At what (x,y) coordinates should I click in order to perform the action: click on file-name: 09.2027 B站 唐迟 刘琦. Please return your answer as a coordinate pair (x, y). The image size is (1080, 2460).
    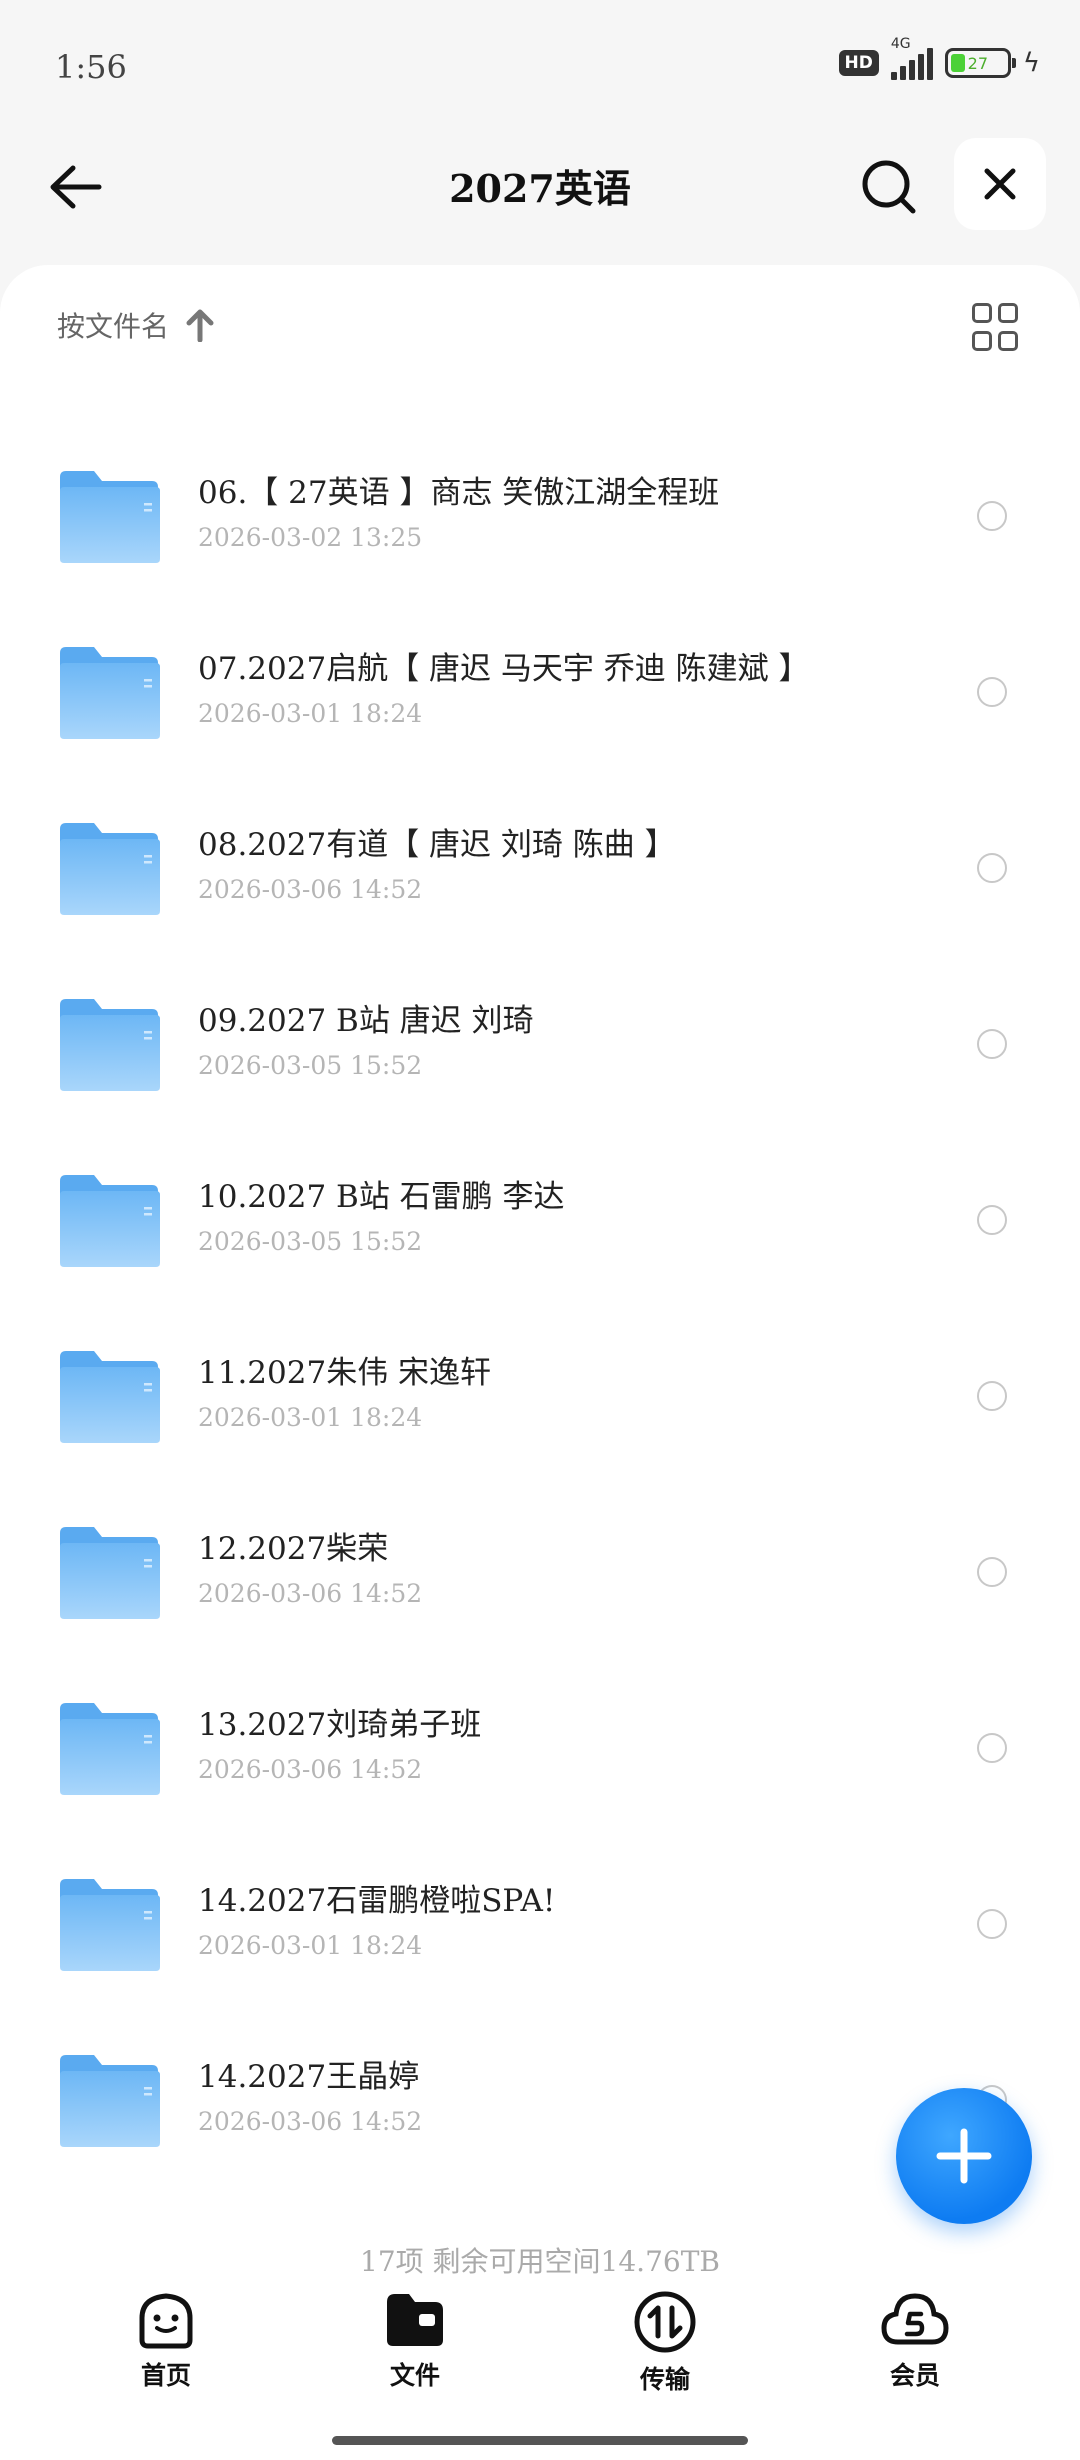
    Looking at the image, I should click on (366, 1021).